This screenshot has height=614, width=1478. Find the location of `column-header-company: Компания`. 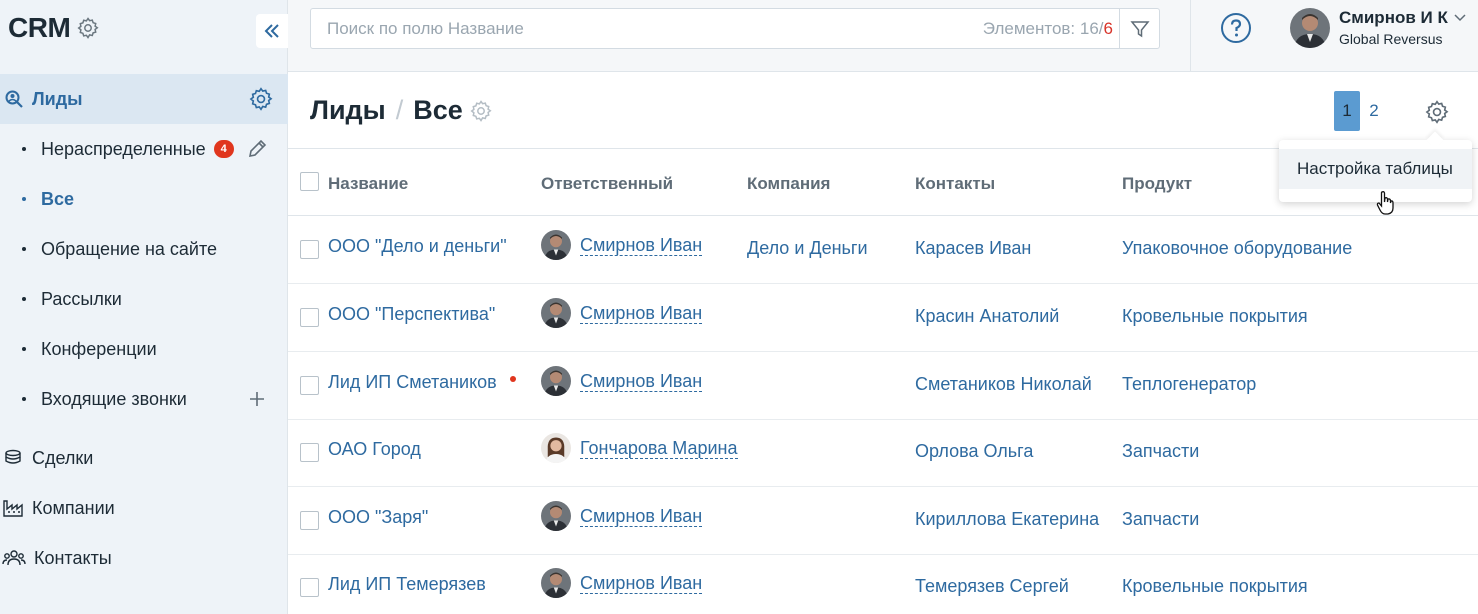

column-header-company: Компания is located at coordinates (788, 184).